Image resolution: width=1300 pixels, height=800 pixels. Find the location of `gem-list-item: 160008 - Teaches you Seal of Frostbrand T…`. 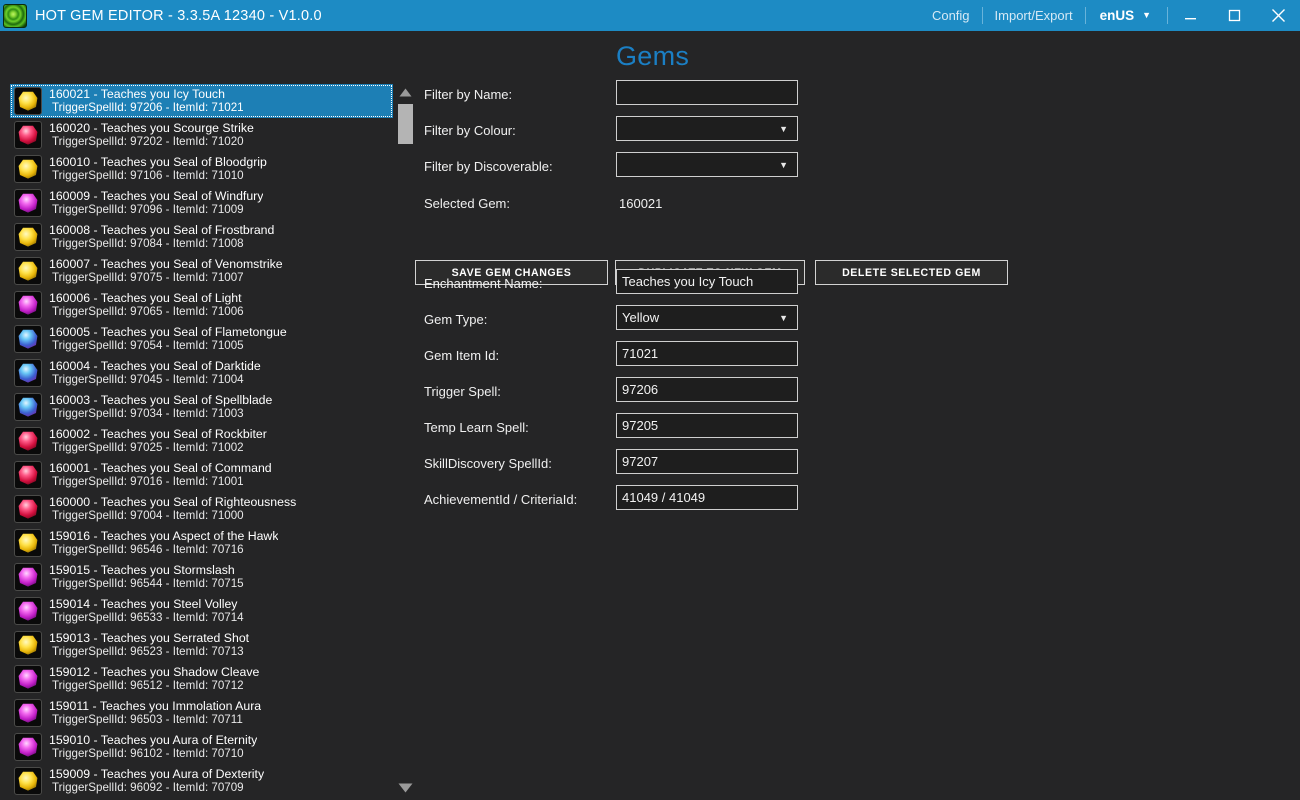

gem-list-item: 160008 - Teaches you Seal of Frostbrand T… is located at coordinates (201, 237).